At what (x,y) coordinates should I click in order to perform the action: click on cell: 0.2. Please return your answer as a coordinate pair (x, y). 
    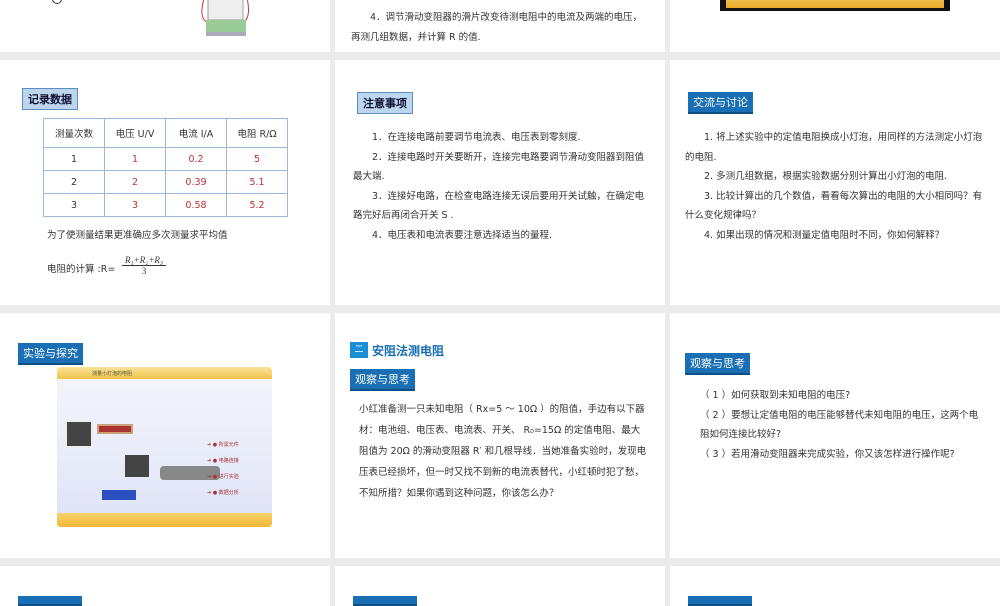
    Looking at the image, I should click on (196, 159).